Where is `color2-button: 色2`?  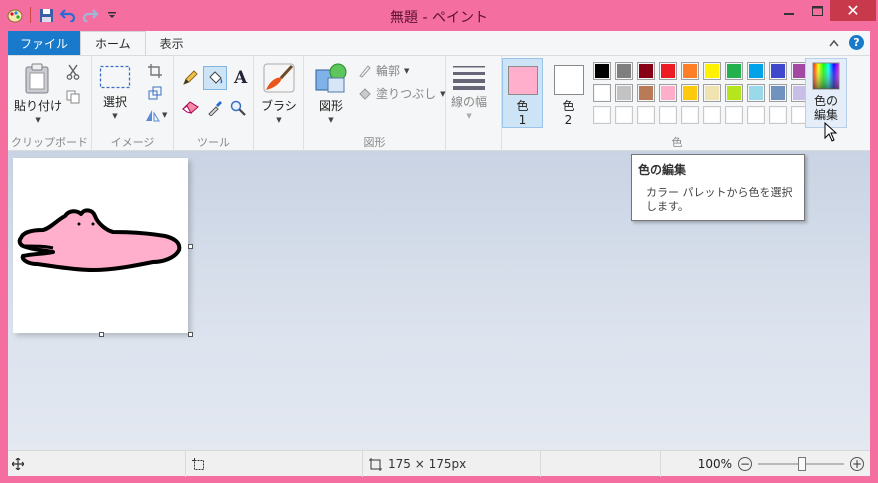 color2-button: 色2 is located at coordinates (568, 93).